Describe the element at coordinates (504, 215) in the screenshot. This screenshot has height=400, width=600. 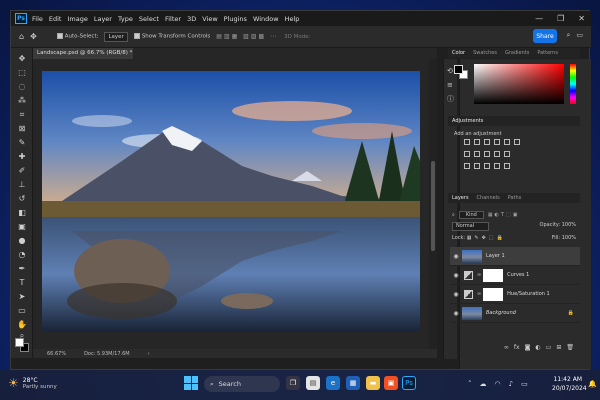
I see `filter-icons: ▦◐T⬚▣` at that location.